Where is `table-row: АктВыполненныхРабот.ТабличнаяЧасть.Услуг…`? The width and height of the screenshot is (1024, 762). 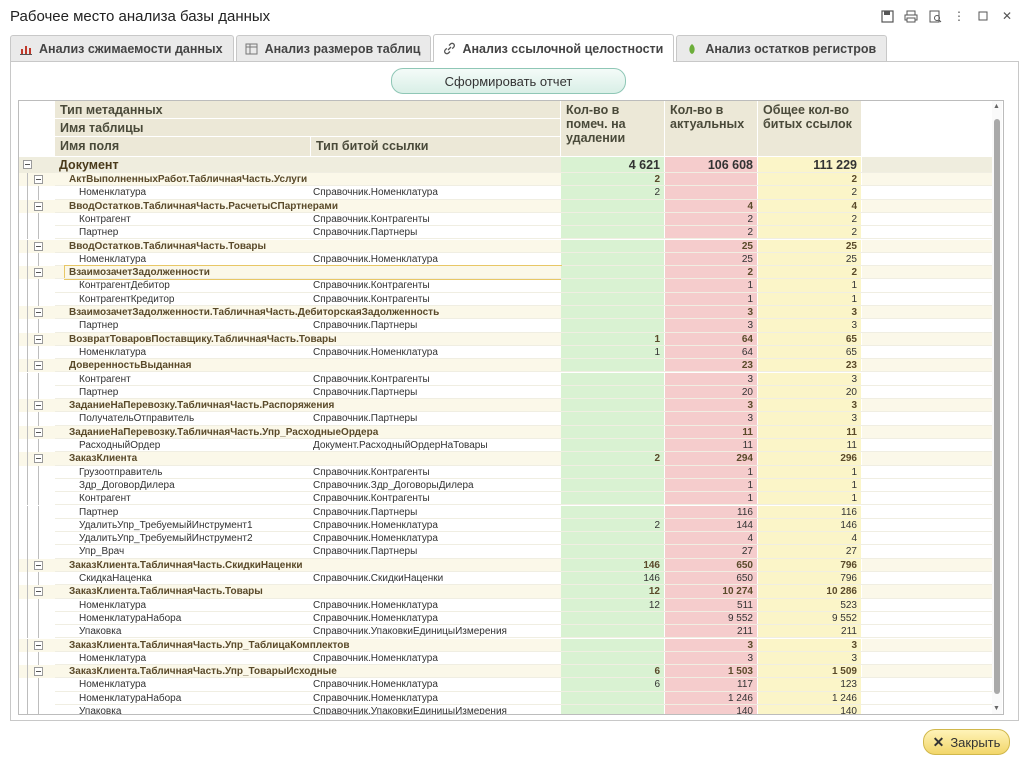
table-row: АктВыполненныхРабот.ТабличнаяЧасть.Услуг… is located at coordinates (505, 180).